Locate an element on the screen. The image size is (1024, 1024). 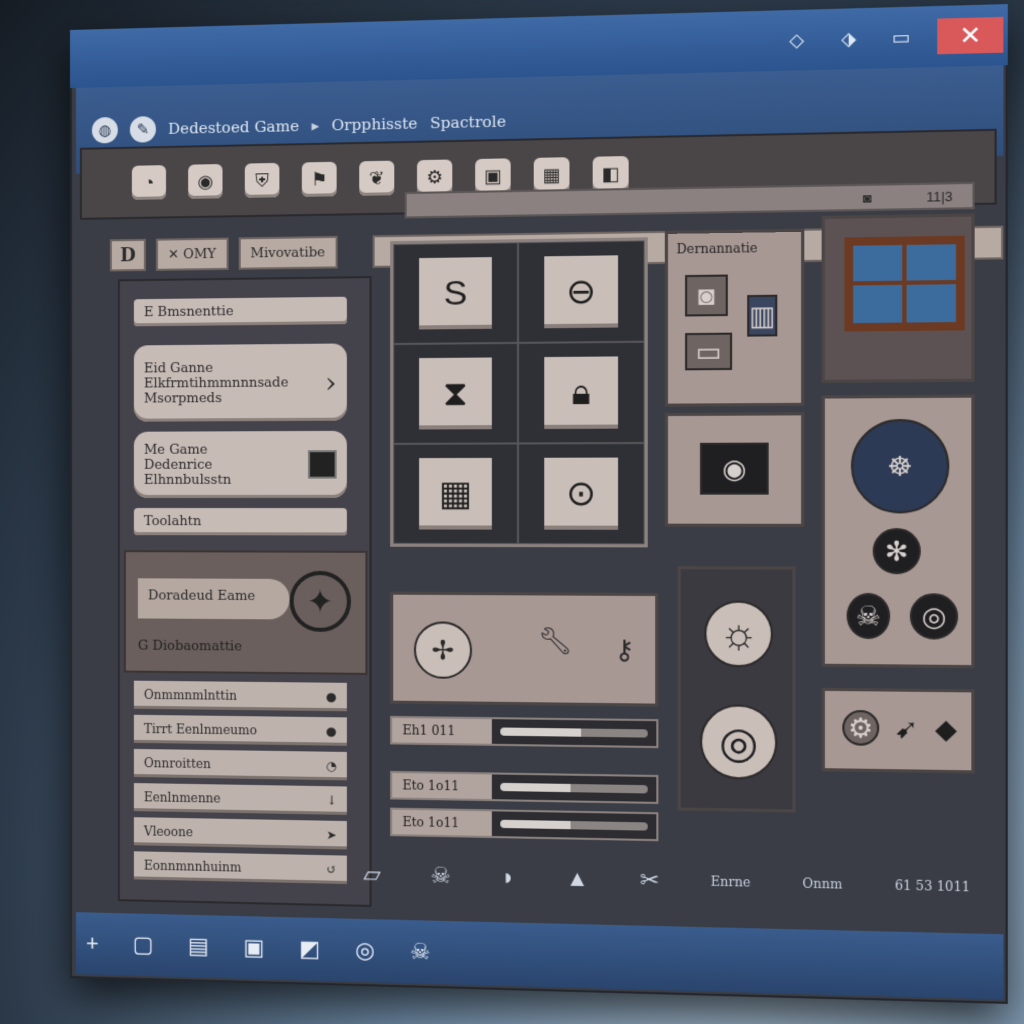
ship-wheel-icon: ☸ is located at coordinates (900, 466).